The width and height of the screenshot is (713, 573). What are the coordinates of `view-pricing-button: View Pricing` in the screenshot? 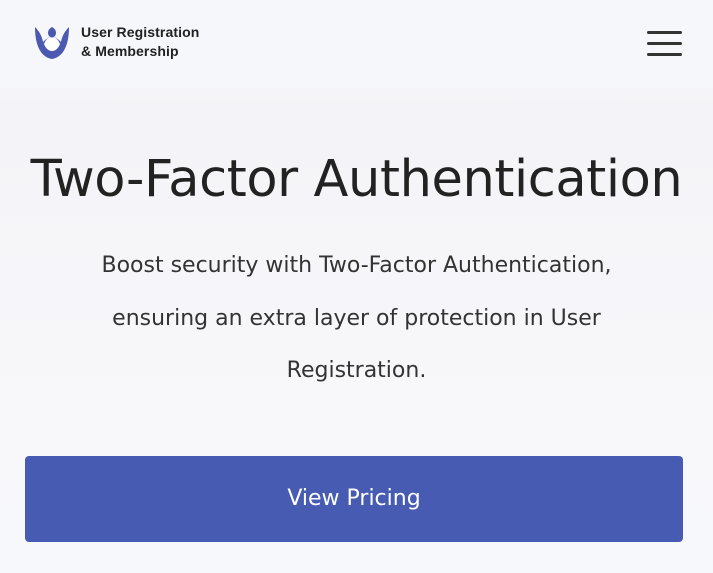 It's located at (354, 499).